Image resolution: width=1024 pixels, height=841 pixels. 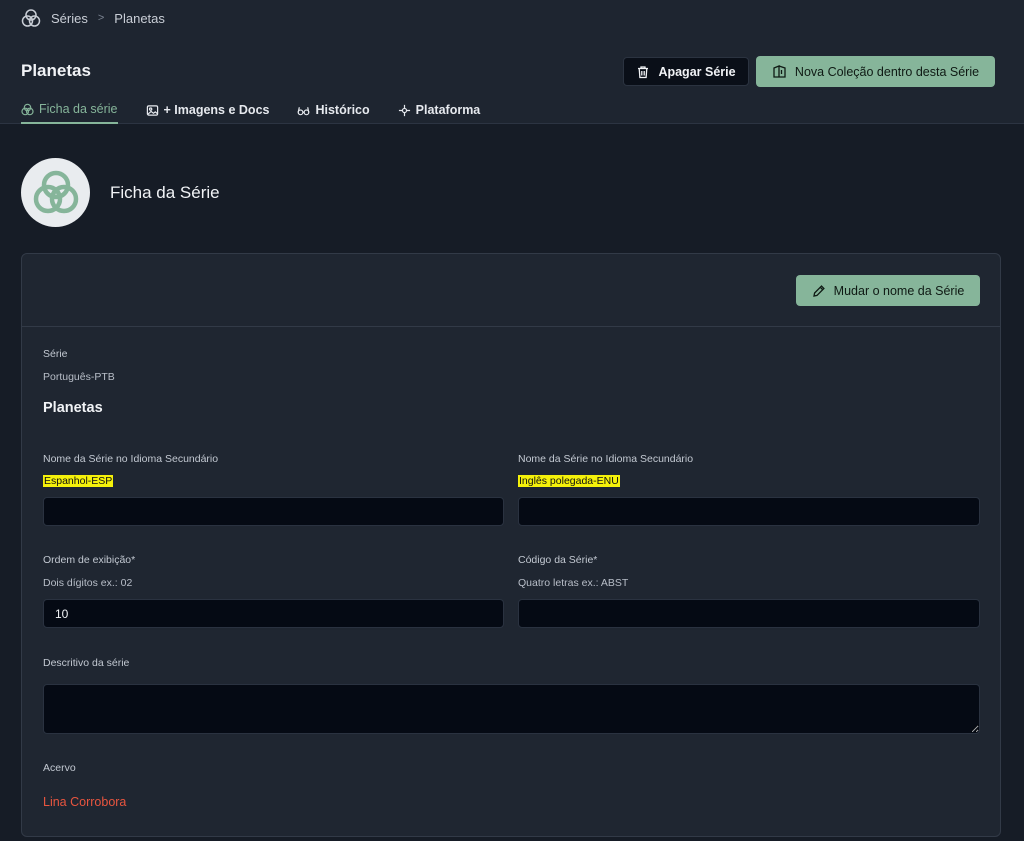 What do you see at coordinates (273, 613) in the screenshot?
I see `display-order-input` at bounding box center [273, 613].